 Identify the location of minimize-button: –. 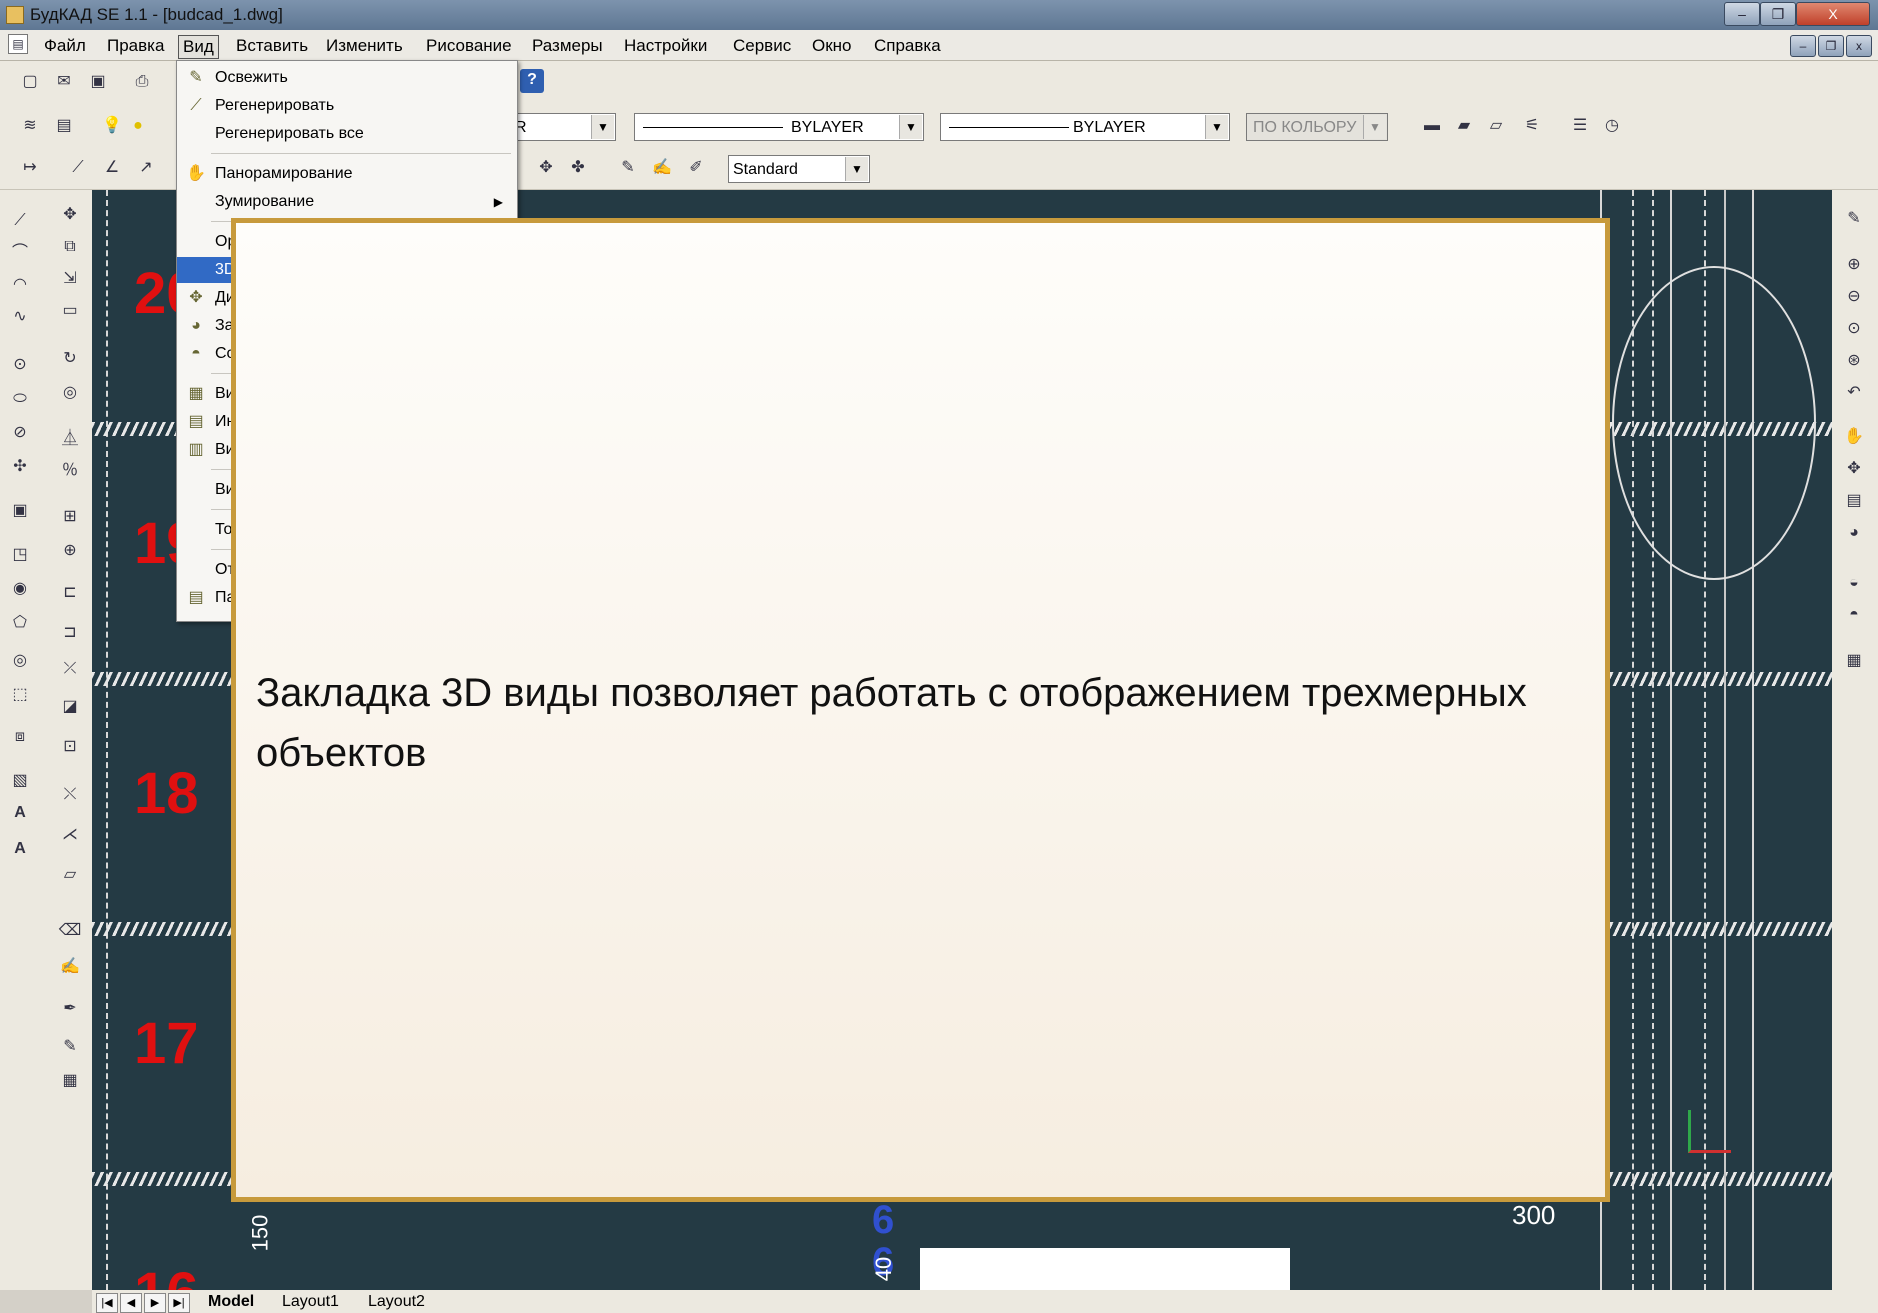
(1742, 14).